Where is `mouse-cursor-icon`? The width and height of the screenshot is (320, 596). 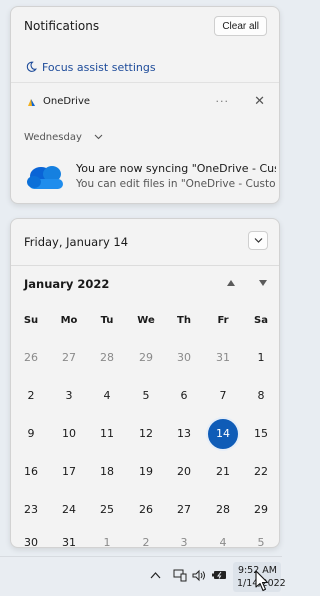 mouse-cursor-icon is located at coordinates (262, 581).